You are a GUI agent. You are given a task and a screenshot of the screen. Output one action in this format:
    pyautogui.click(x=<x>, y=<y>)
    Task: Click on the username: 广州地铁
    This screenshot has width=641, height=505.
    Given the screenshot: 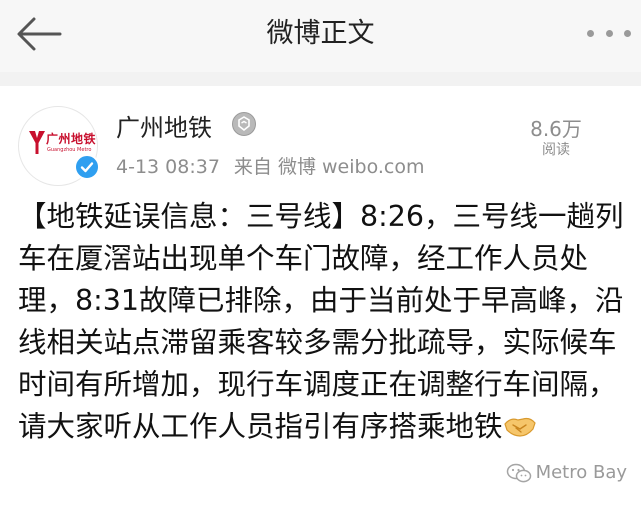 What is the action you would take?
    pyautogui.click(x=164, y=125)
    